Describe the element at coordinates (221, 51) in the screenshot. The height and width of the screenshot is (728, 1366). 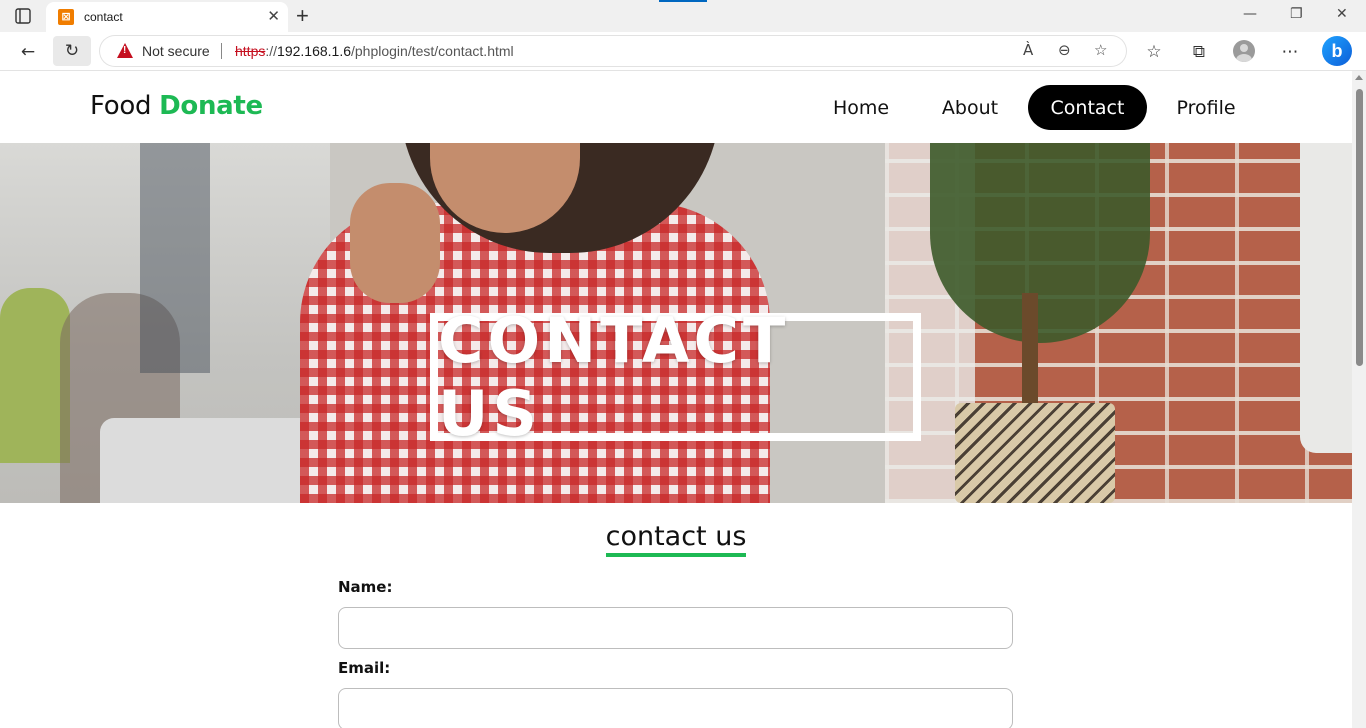
I see `address-divider` at that location.